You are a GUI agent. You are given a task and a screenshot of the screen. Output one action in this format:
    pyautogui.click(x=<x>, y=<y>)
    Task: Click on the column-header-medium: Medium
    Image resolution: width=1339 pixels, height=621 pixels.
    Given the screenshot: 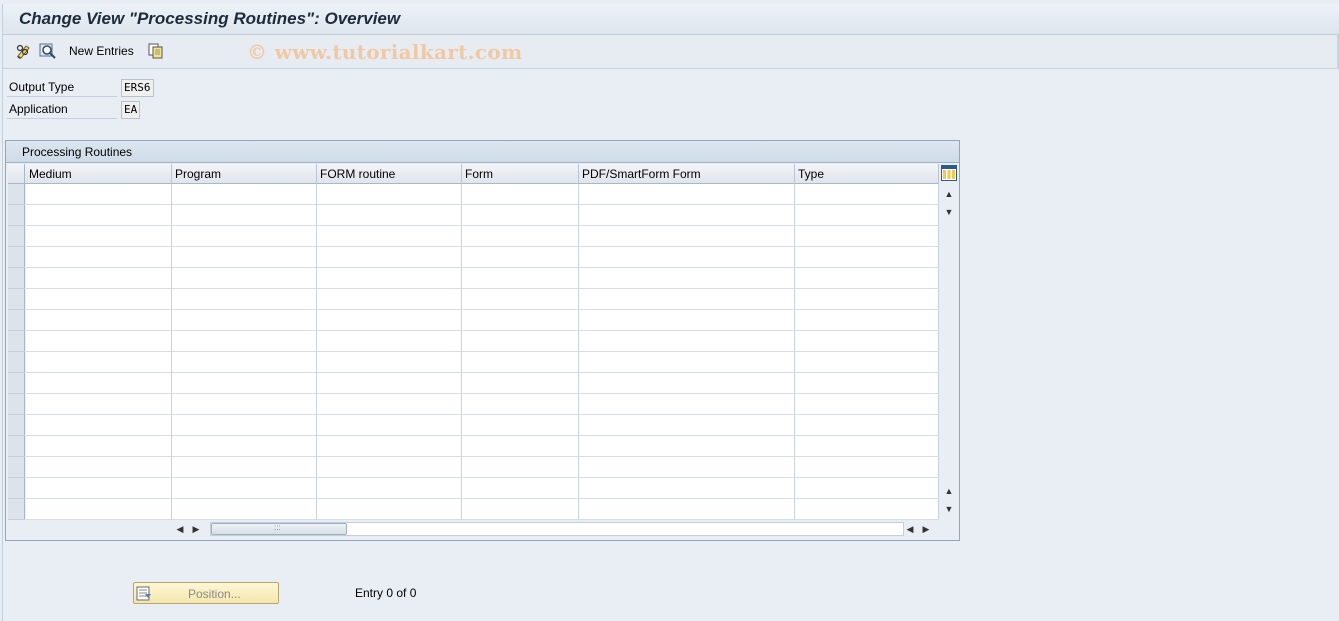 What is the action you would take?
    pyautogui.click(x=99, y=174)
    